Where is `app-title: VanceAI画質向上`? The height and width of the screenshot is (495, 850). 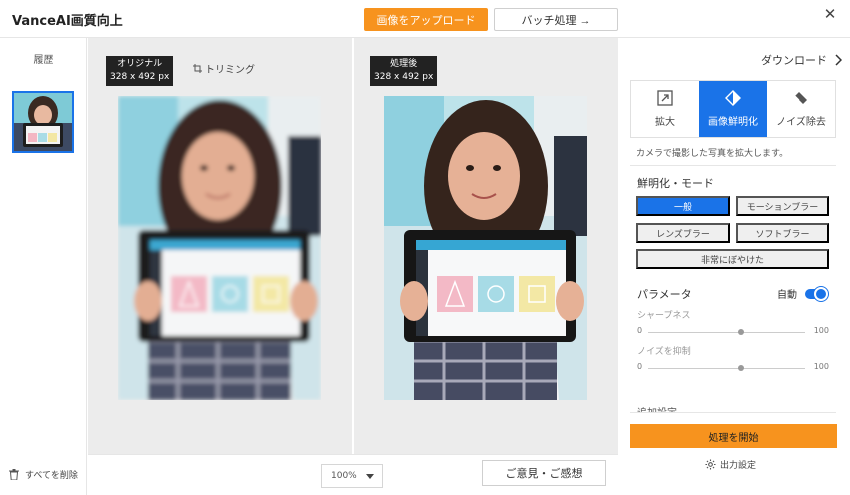 app-title: VanceAI画質向上 is located at coordinates (67, 21).